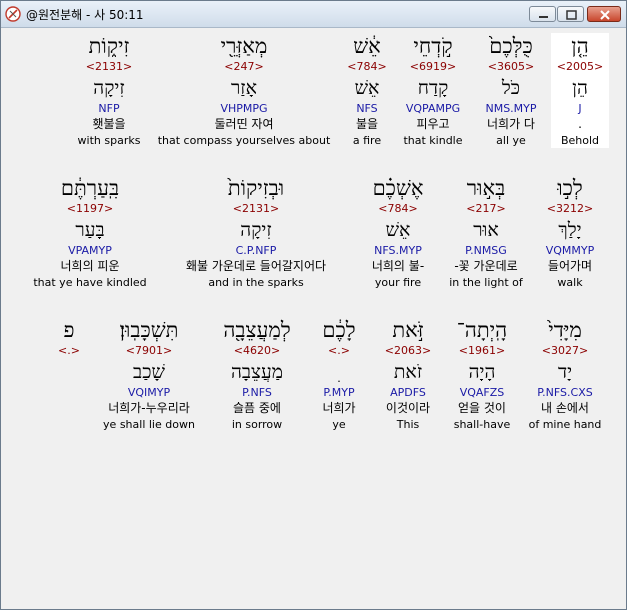 The image size is (627, 610). Describe the element at coordinates (570, 282) in the screenshot. I see `english-gloss: walk` at that location.